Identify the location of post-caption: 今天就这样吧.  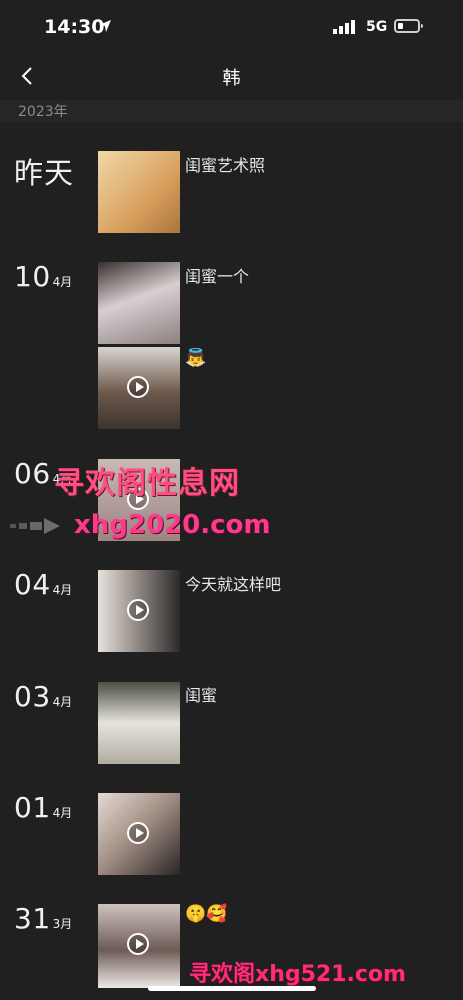
(233, 583).